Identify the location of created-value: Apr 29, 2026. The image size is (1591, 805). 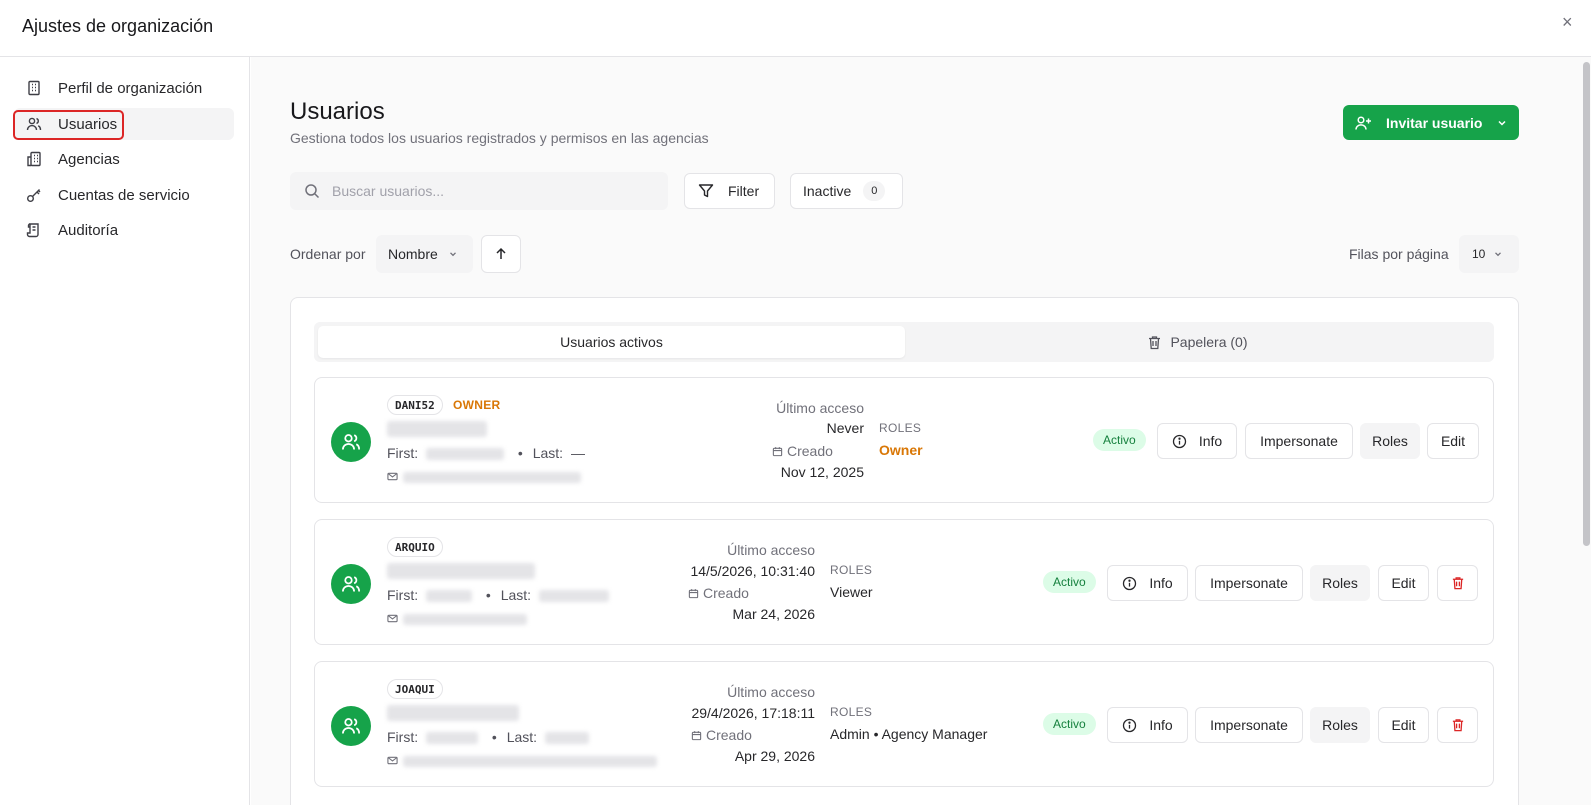
(774, 756).